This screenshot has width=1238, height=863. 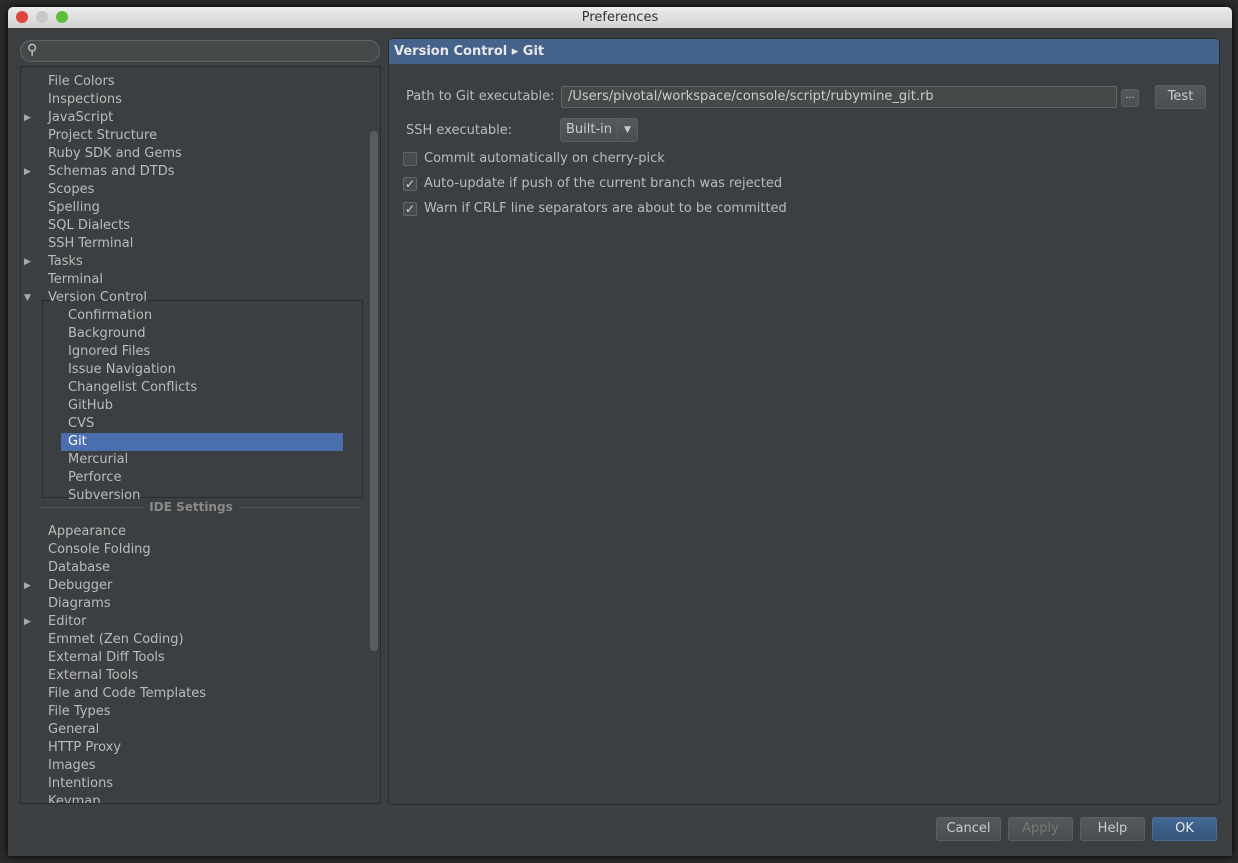 I want to click on tree-item-label: Subversion, so click(x=104, y=495).